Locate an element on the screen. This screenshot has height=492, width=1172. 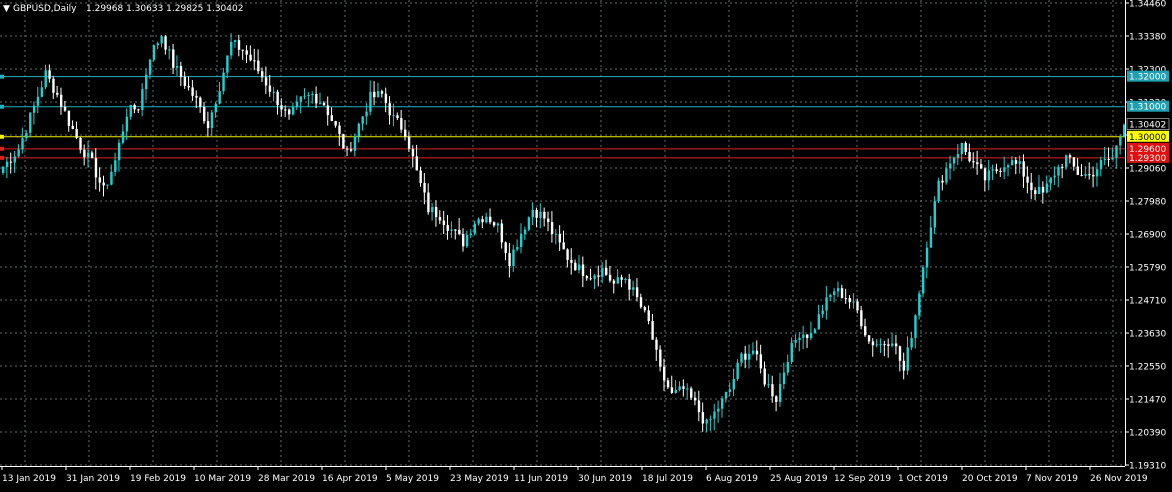
level-price-label: 1.29300 is located at coordinates (1147, 159).